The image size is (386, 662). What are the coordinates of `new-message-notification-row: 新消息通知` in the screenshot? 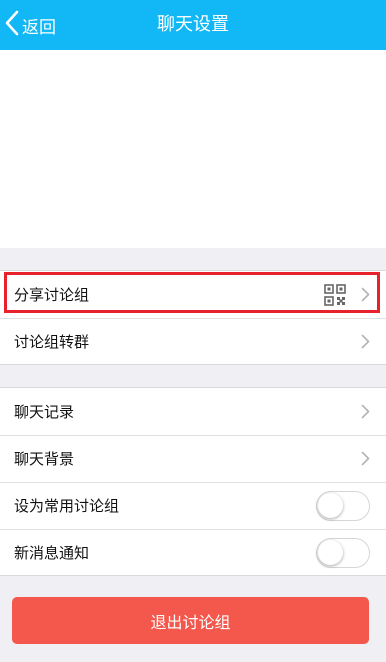 It's located at (193, 552).